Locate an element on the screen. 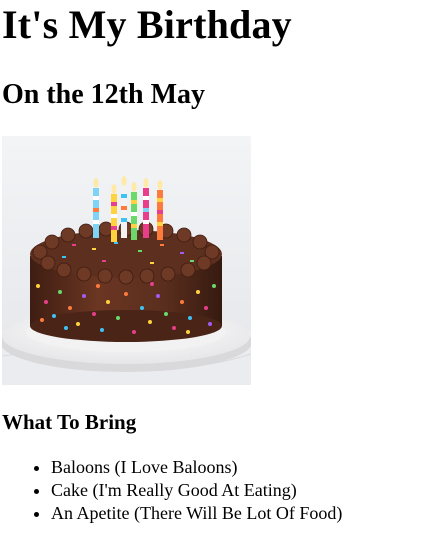 The image size is (444, 540). list-item: An Apetite (There Will Be Lot Of Food) is located at coordinates (246, 513).